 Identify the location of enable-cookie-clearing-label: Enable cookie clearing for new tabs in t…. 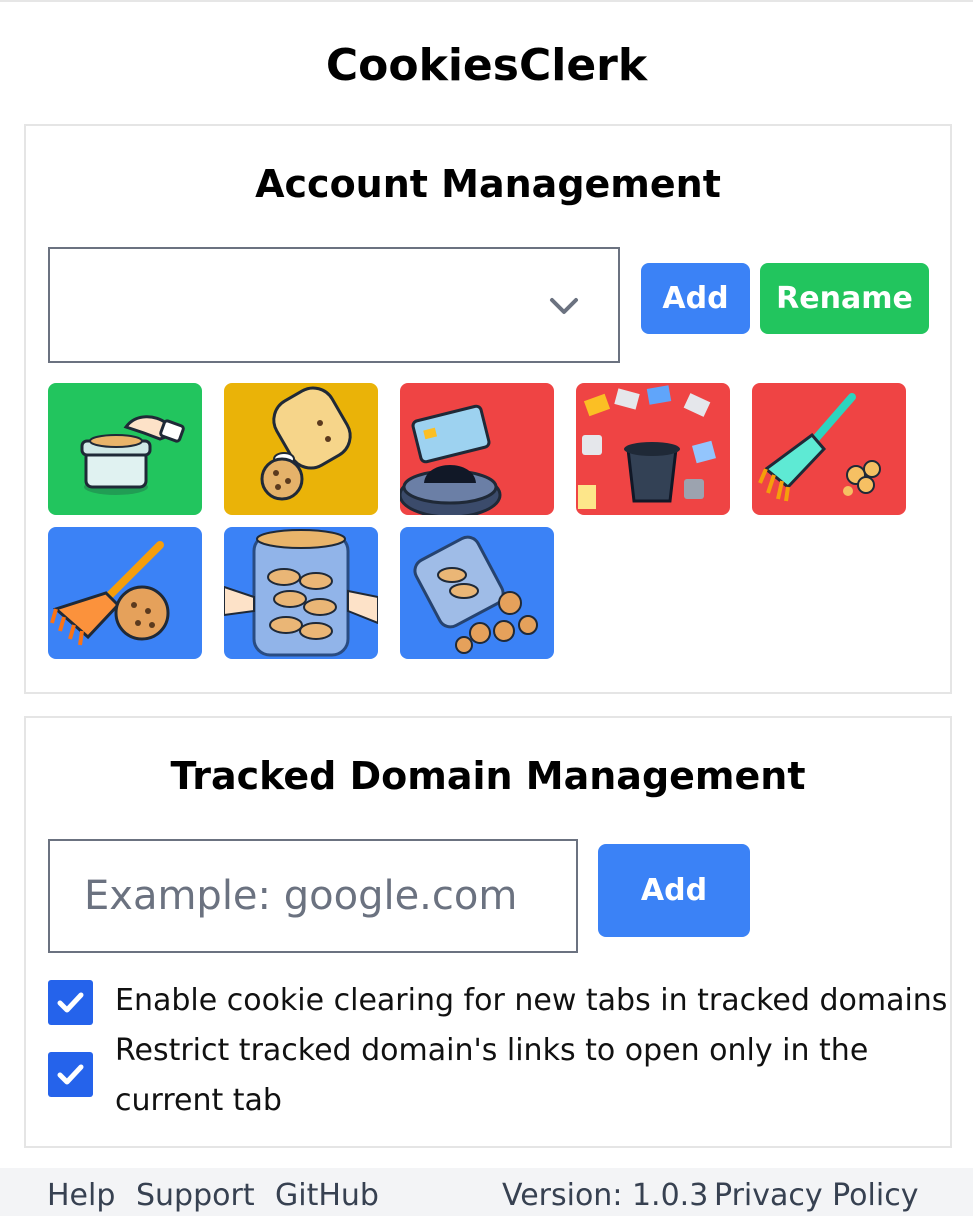
(531, 1000).